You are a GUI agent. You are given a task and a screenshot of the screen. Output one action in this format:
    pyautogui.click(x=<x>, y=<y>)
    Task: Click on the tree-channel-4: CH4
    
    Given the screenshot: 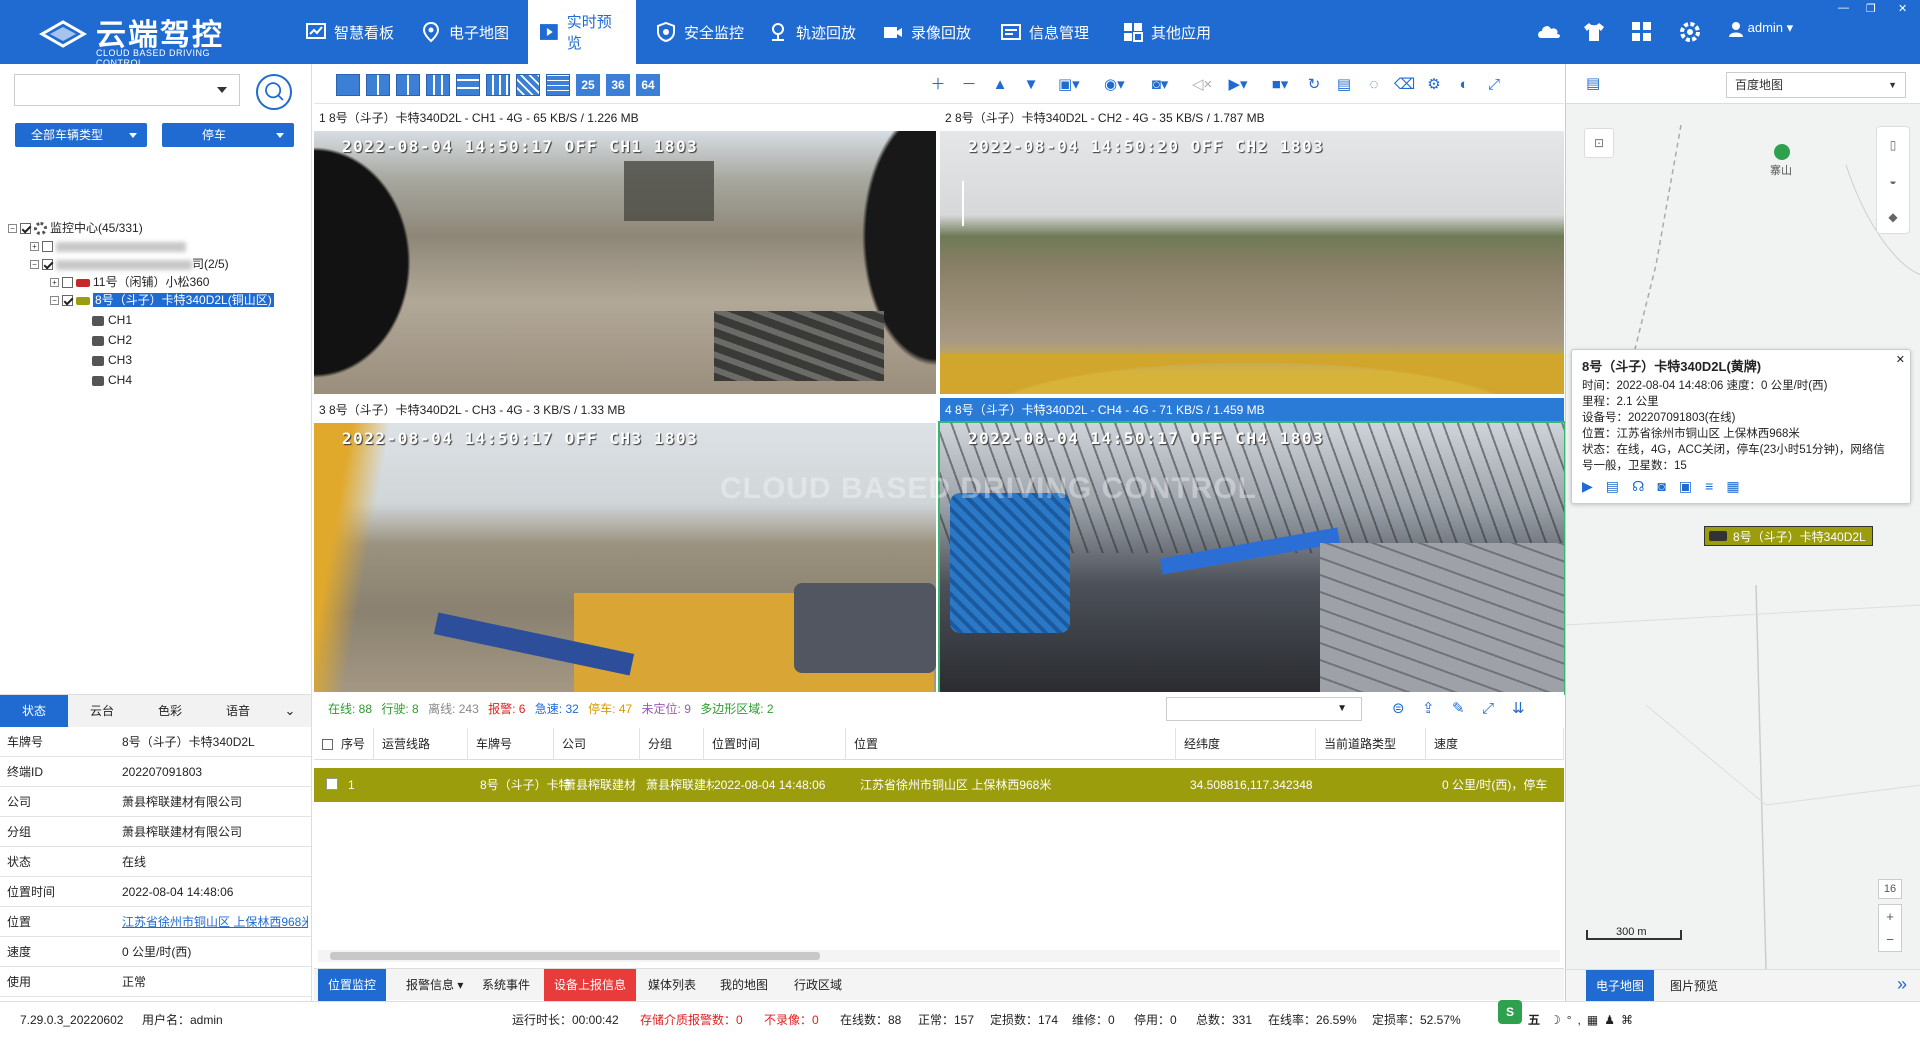 What is the action you would take?
    pyautogui.click(x=112, y=380)
    